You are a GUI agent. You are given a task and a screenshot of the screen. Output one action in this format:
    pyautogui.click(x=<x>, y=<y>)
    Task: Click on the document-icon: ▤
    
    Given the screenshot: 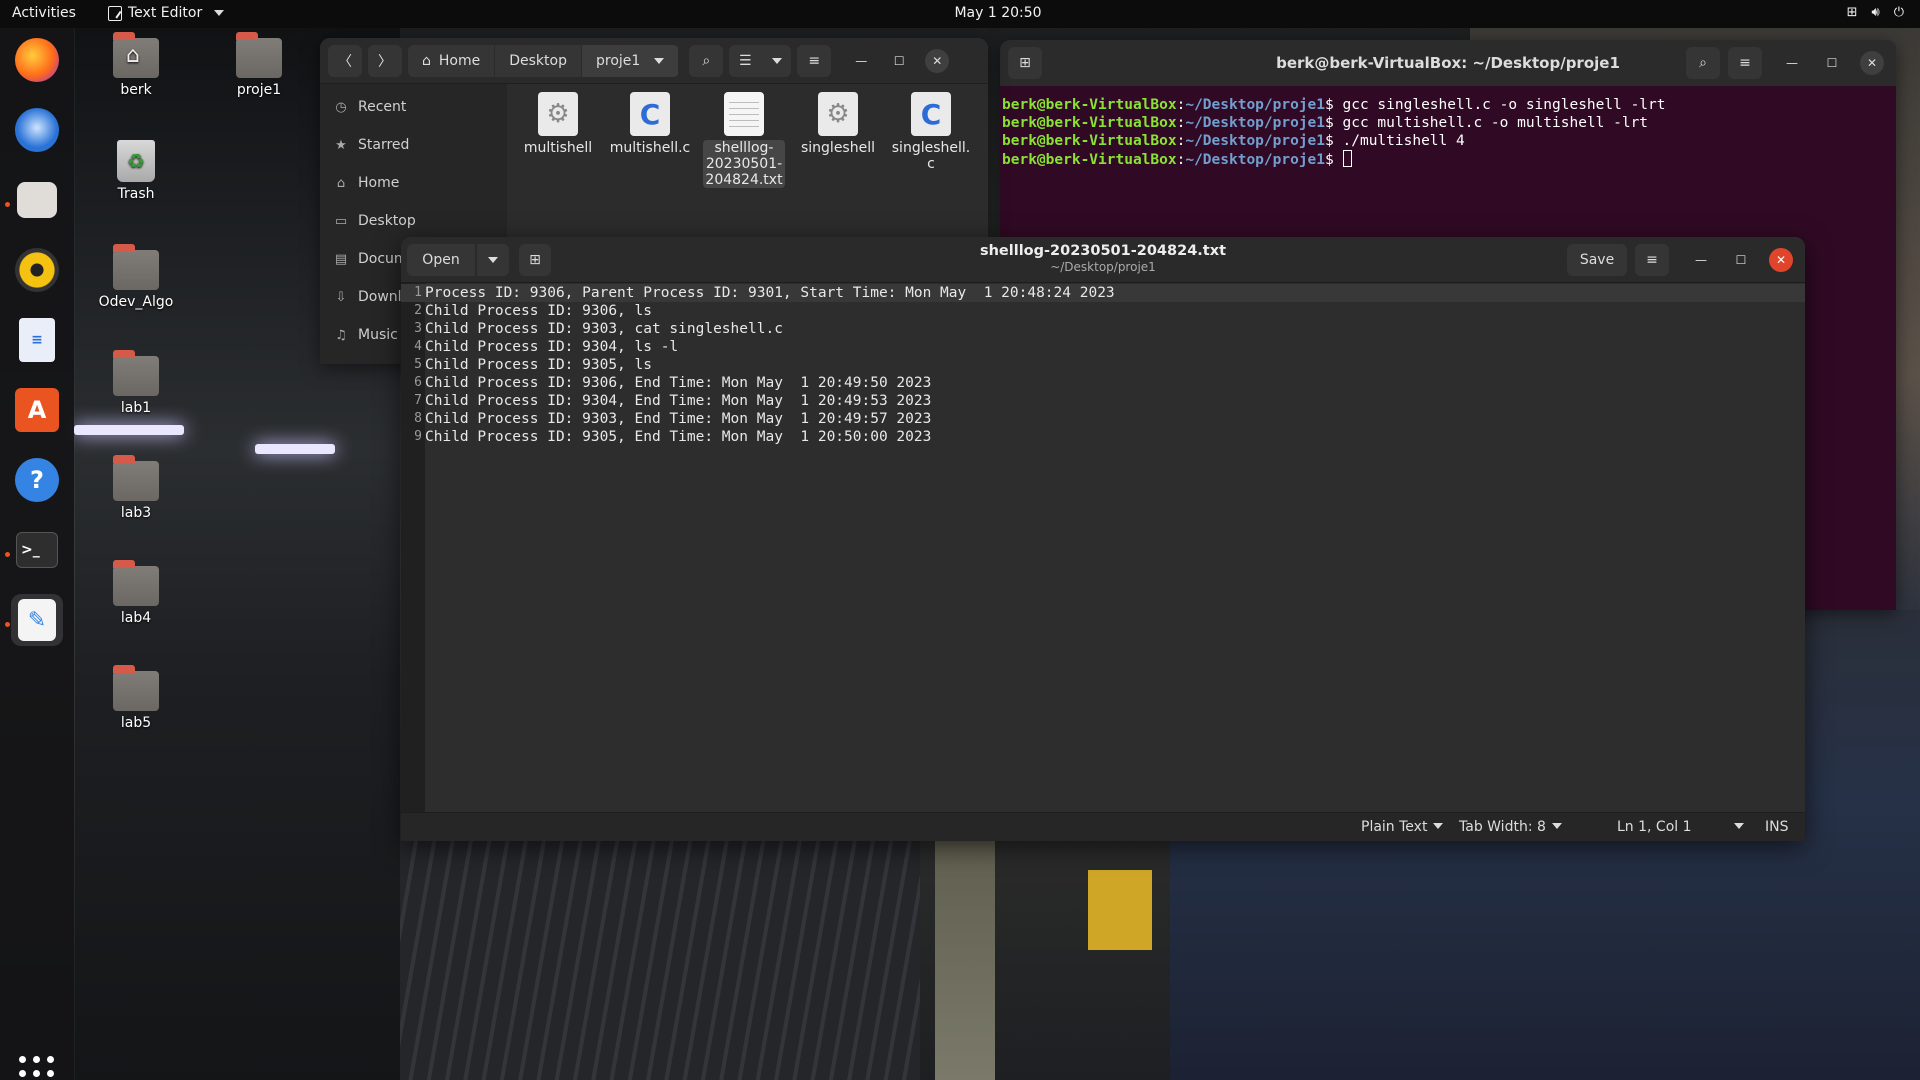 What is the action you would take?
    pyautogui.click(x=341, y=259)
    